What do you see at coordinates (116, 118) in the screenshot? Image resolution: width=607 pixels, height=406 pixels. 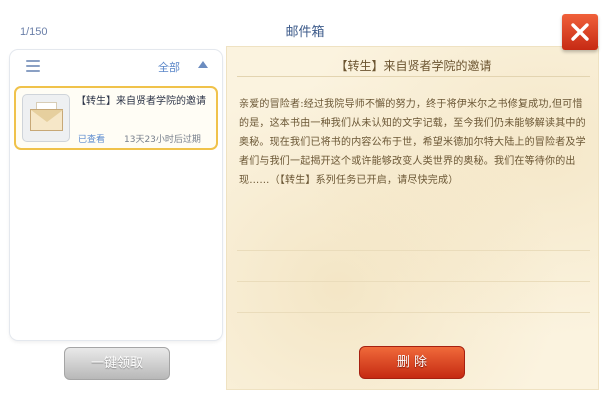 I see `mail-list-item: 【转生】来自贤者学院的邀请 已查看 13天23小时后过期` at bounding box center [116, 118].